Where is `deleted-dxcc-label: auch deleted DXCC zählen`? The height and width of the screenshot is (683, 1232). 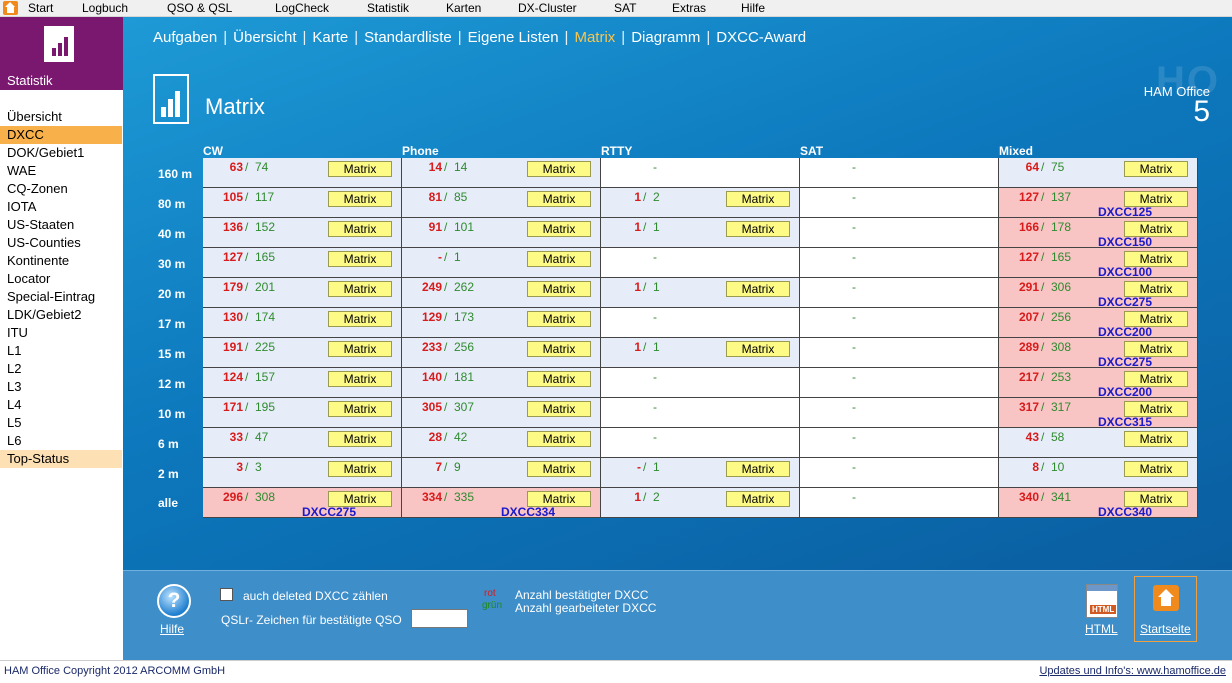
deleted-dxcc-label: auch deleted DXCC zählen is located at coordinates (315, 596).